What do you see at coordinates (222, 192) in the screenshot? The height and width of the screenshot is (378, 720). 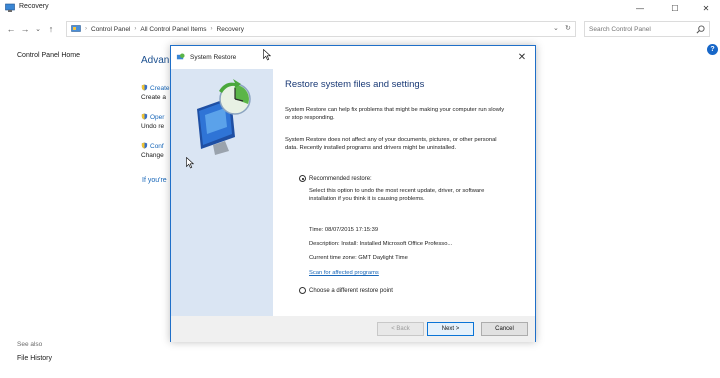 I see `dialog-side-panel` at bounding box center [222, 192].